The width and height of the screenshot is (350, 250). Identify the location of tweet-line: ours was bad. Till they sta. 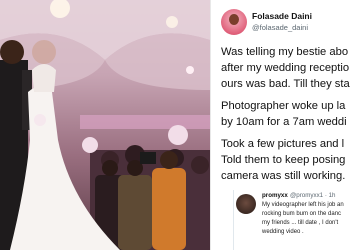
(285, 84).